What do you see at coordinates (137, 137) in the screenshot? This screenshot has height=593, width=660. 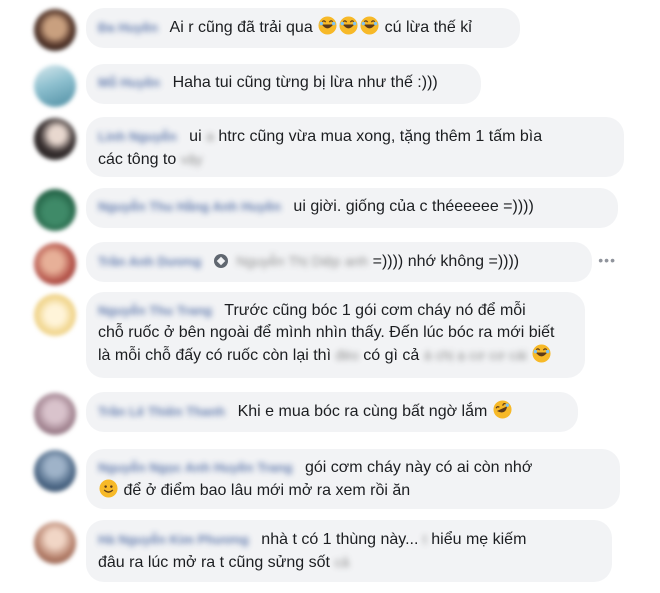 I see `commenter-name: Linh Nguyễn` at bounding box center [137, 137].